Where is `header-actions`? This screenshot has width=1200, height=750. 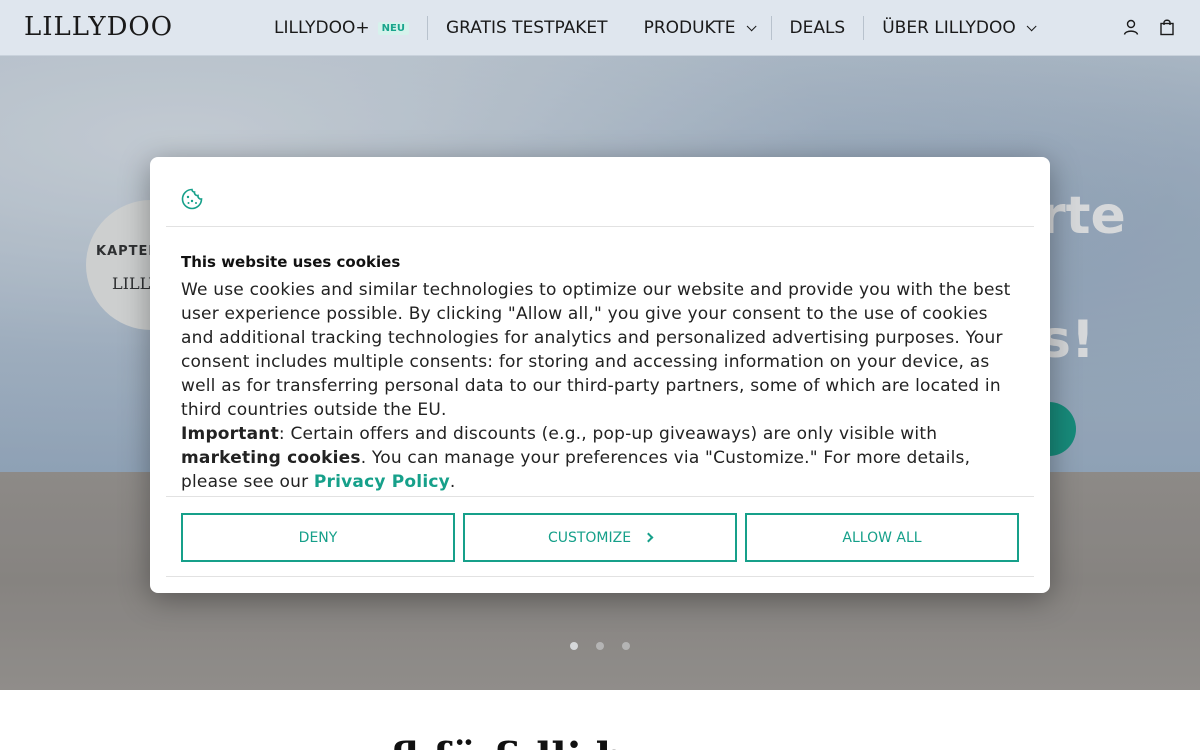 header-actions is located at coordinates (1149, 27).